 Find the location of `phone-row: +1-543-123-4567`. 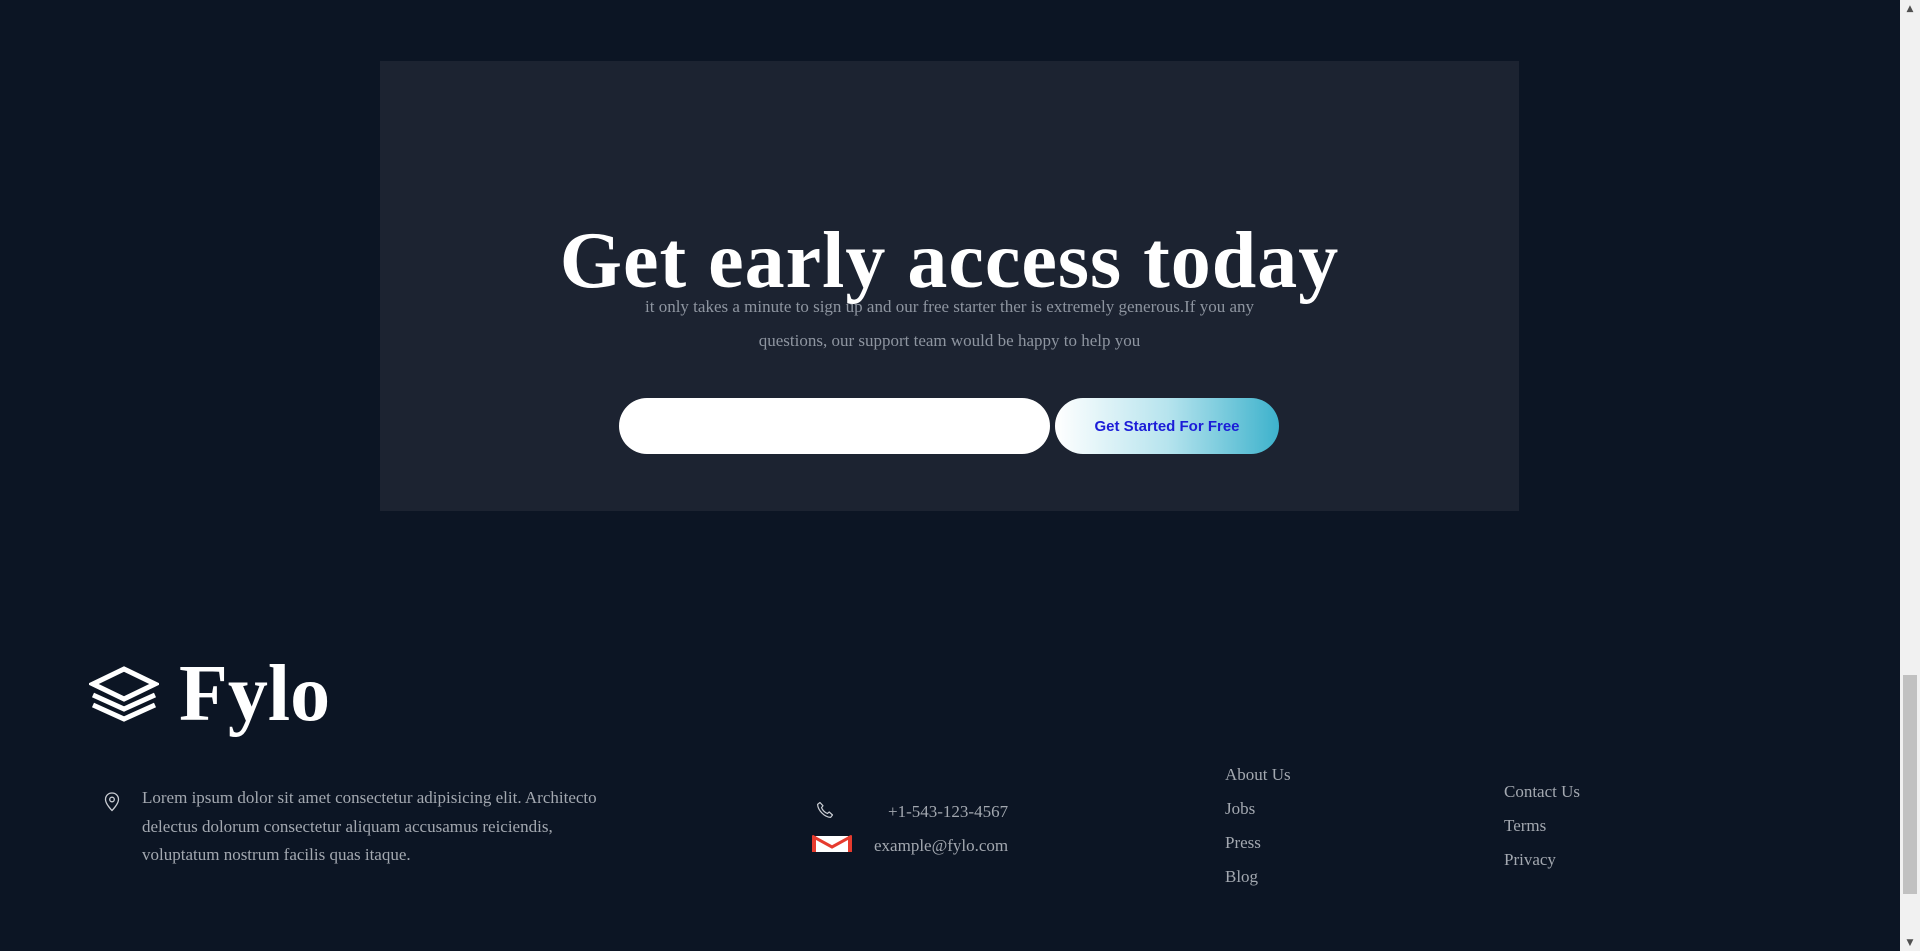

phone-row: +1-543-123-4567 is located at coordinates (910, 812).